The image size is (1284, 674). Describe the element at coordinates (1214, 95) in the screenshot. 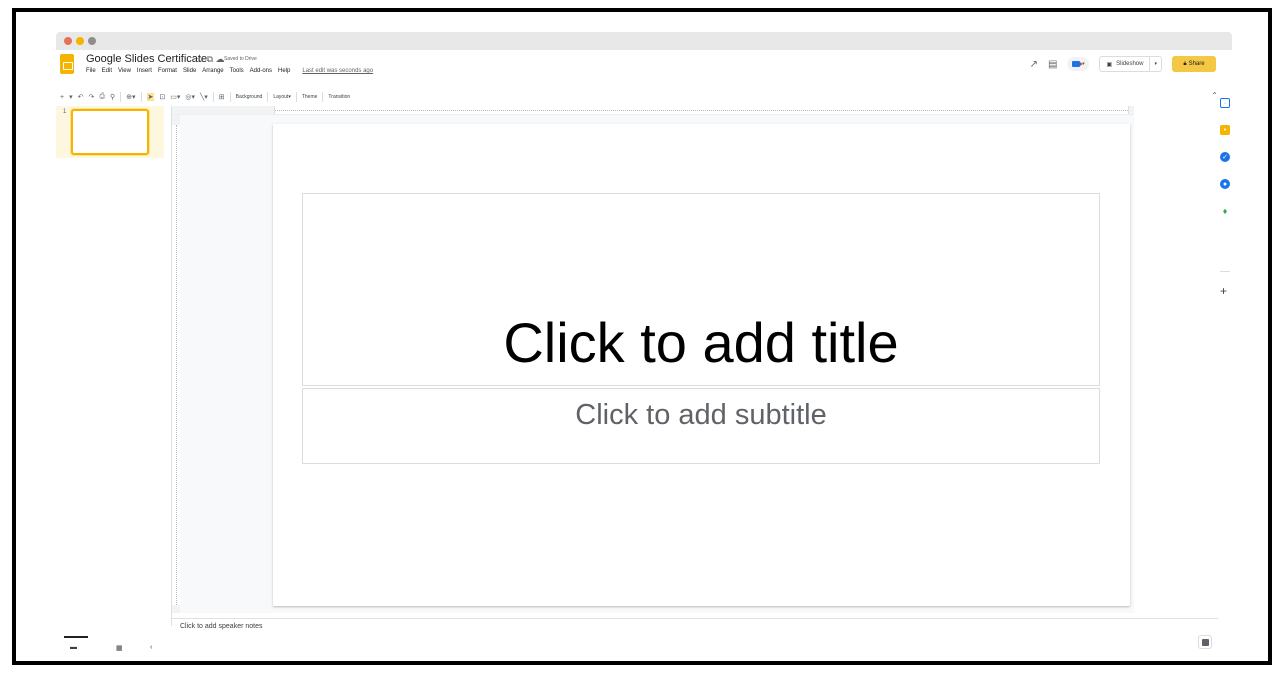

I see `collapse-toolbar-icon: ⌃` at that location.